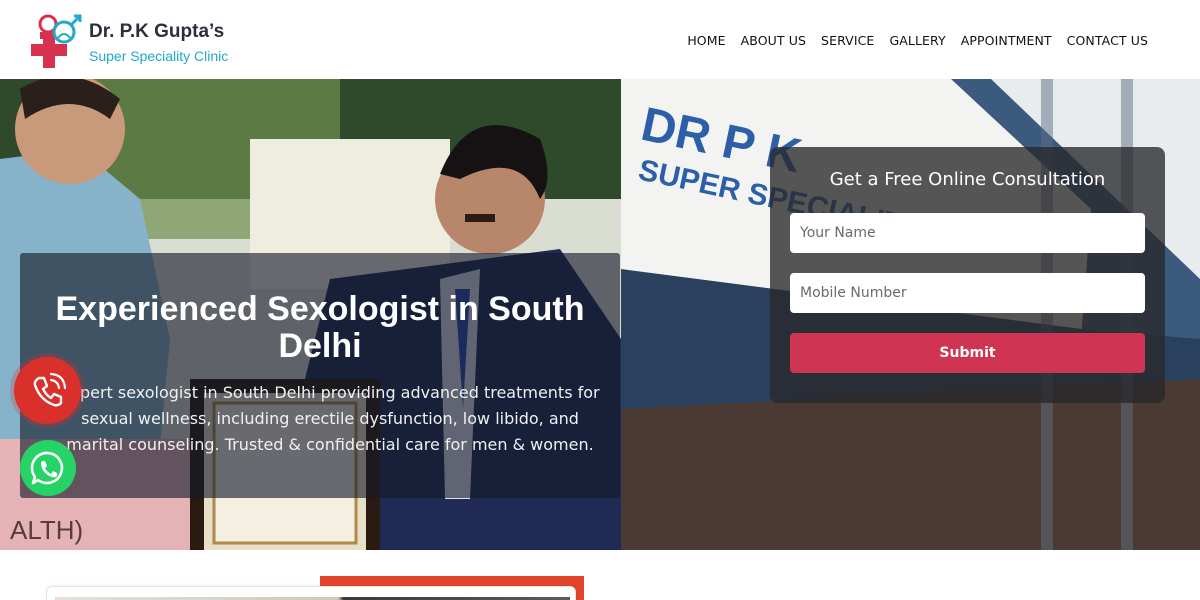 This screenshot has height=600, width=1200. I want to click on mobile-number-input, so click(967, 293).